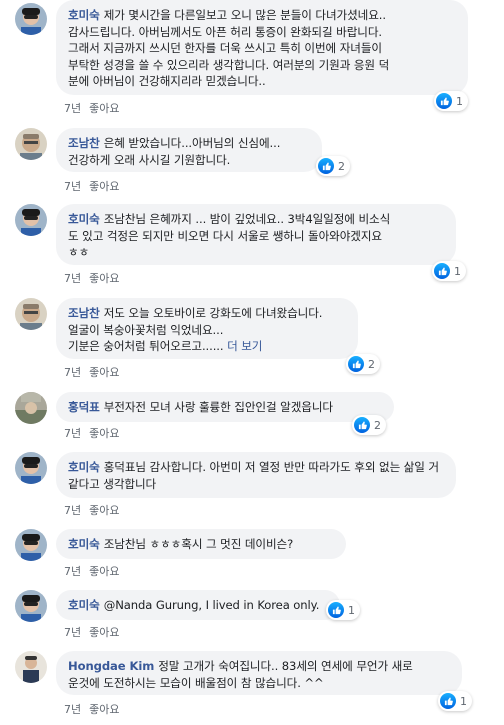  I want to click on comment-bubble: 홍덕표 부전자전 모녀 사랑 훌륭한 집안인걸 알겠읍니다, so click(225, 407).